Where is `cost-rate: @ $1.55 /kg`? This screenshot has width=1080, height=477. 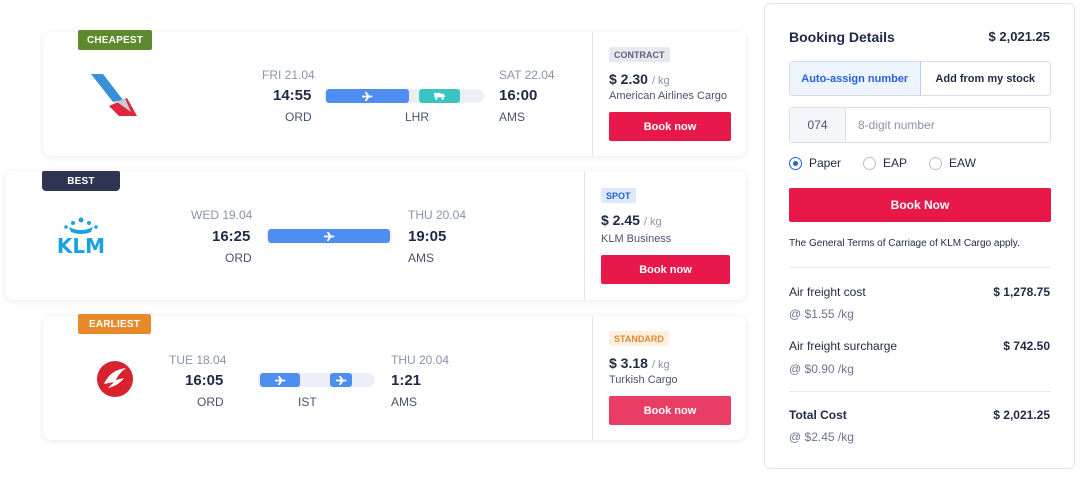 cost-rate: @ $1.55 /kg is located at coordinates (821, 314).